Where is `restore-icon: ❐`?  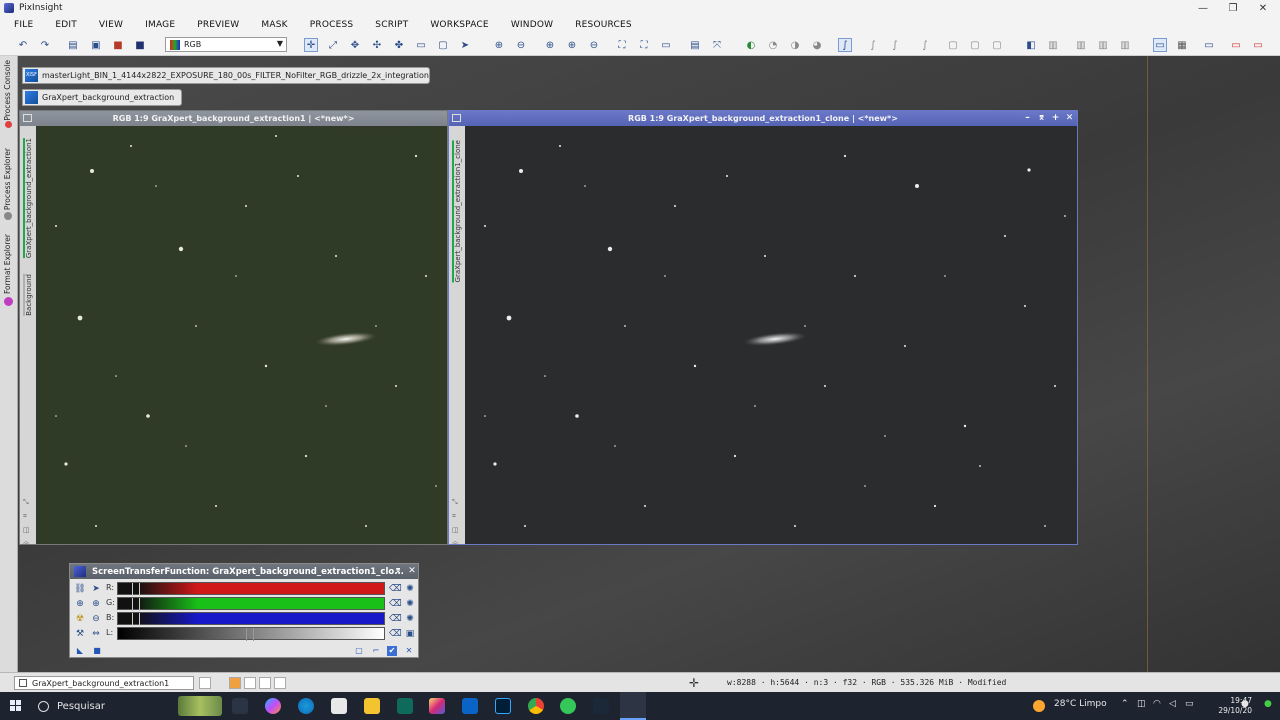
restore-icon: ❐ is located at coordinates (1233, 8).